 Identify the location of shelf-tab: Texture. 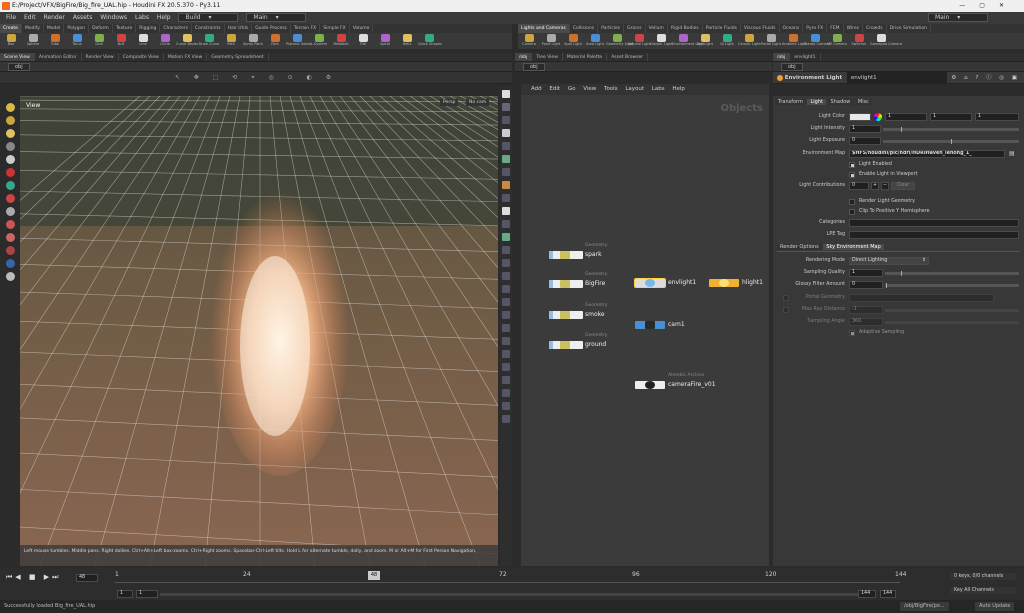
(125, 28).